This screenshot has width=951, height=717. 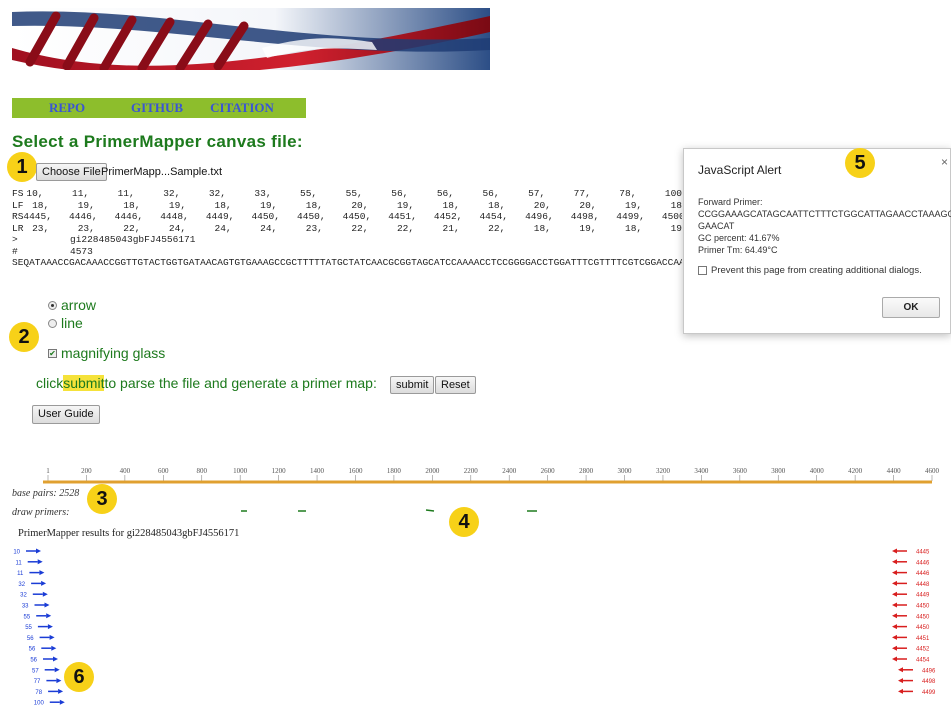 What do you see at coordinates (279, 471) in the screenshot?
I see `ruler-tick-label: 1200` at bounding box center [279, 471].